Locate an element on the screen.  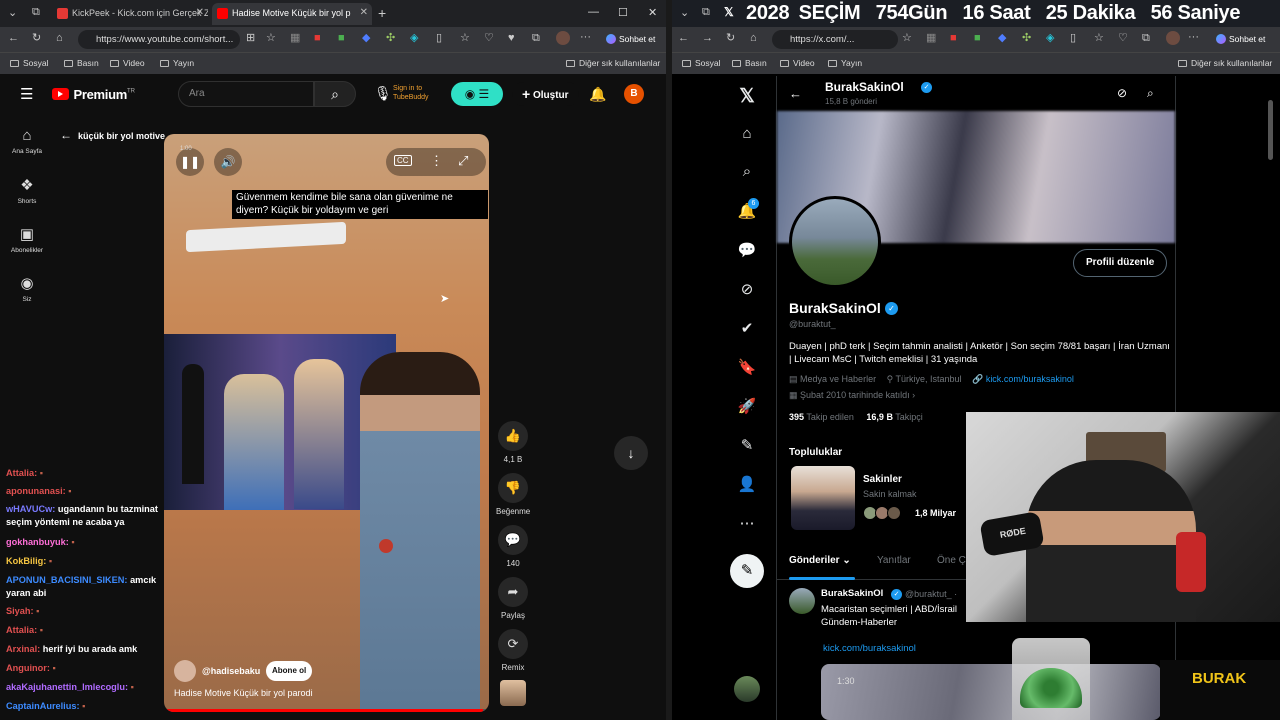
tubebuddy-button: ◉ ☰ is located at coordinates (477, 94).